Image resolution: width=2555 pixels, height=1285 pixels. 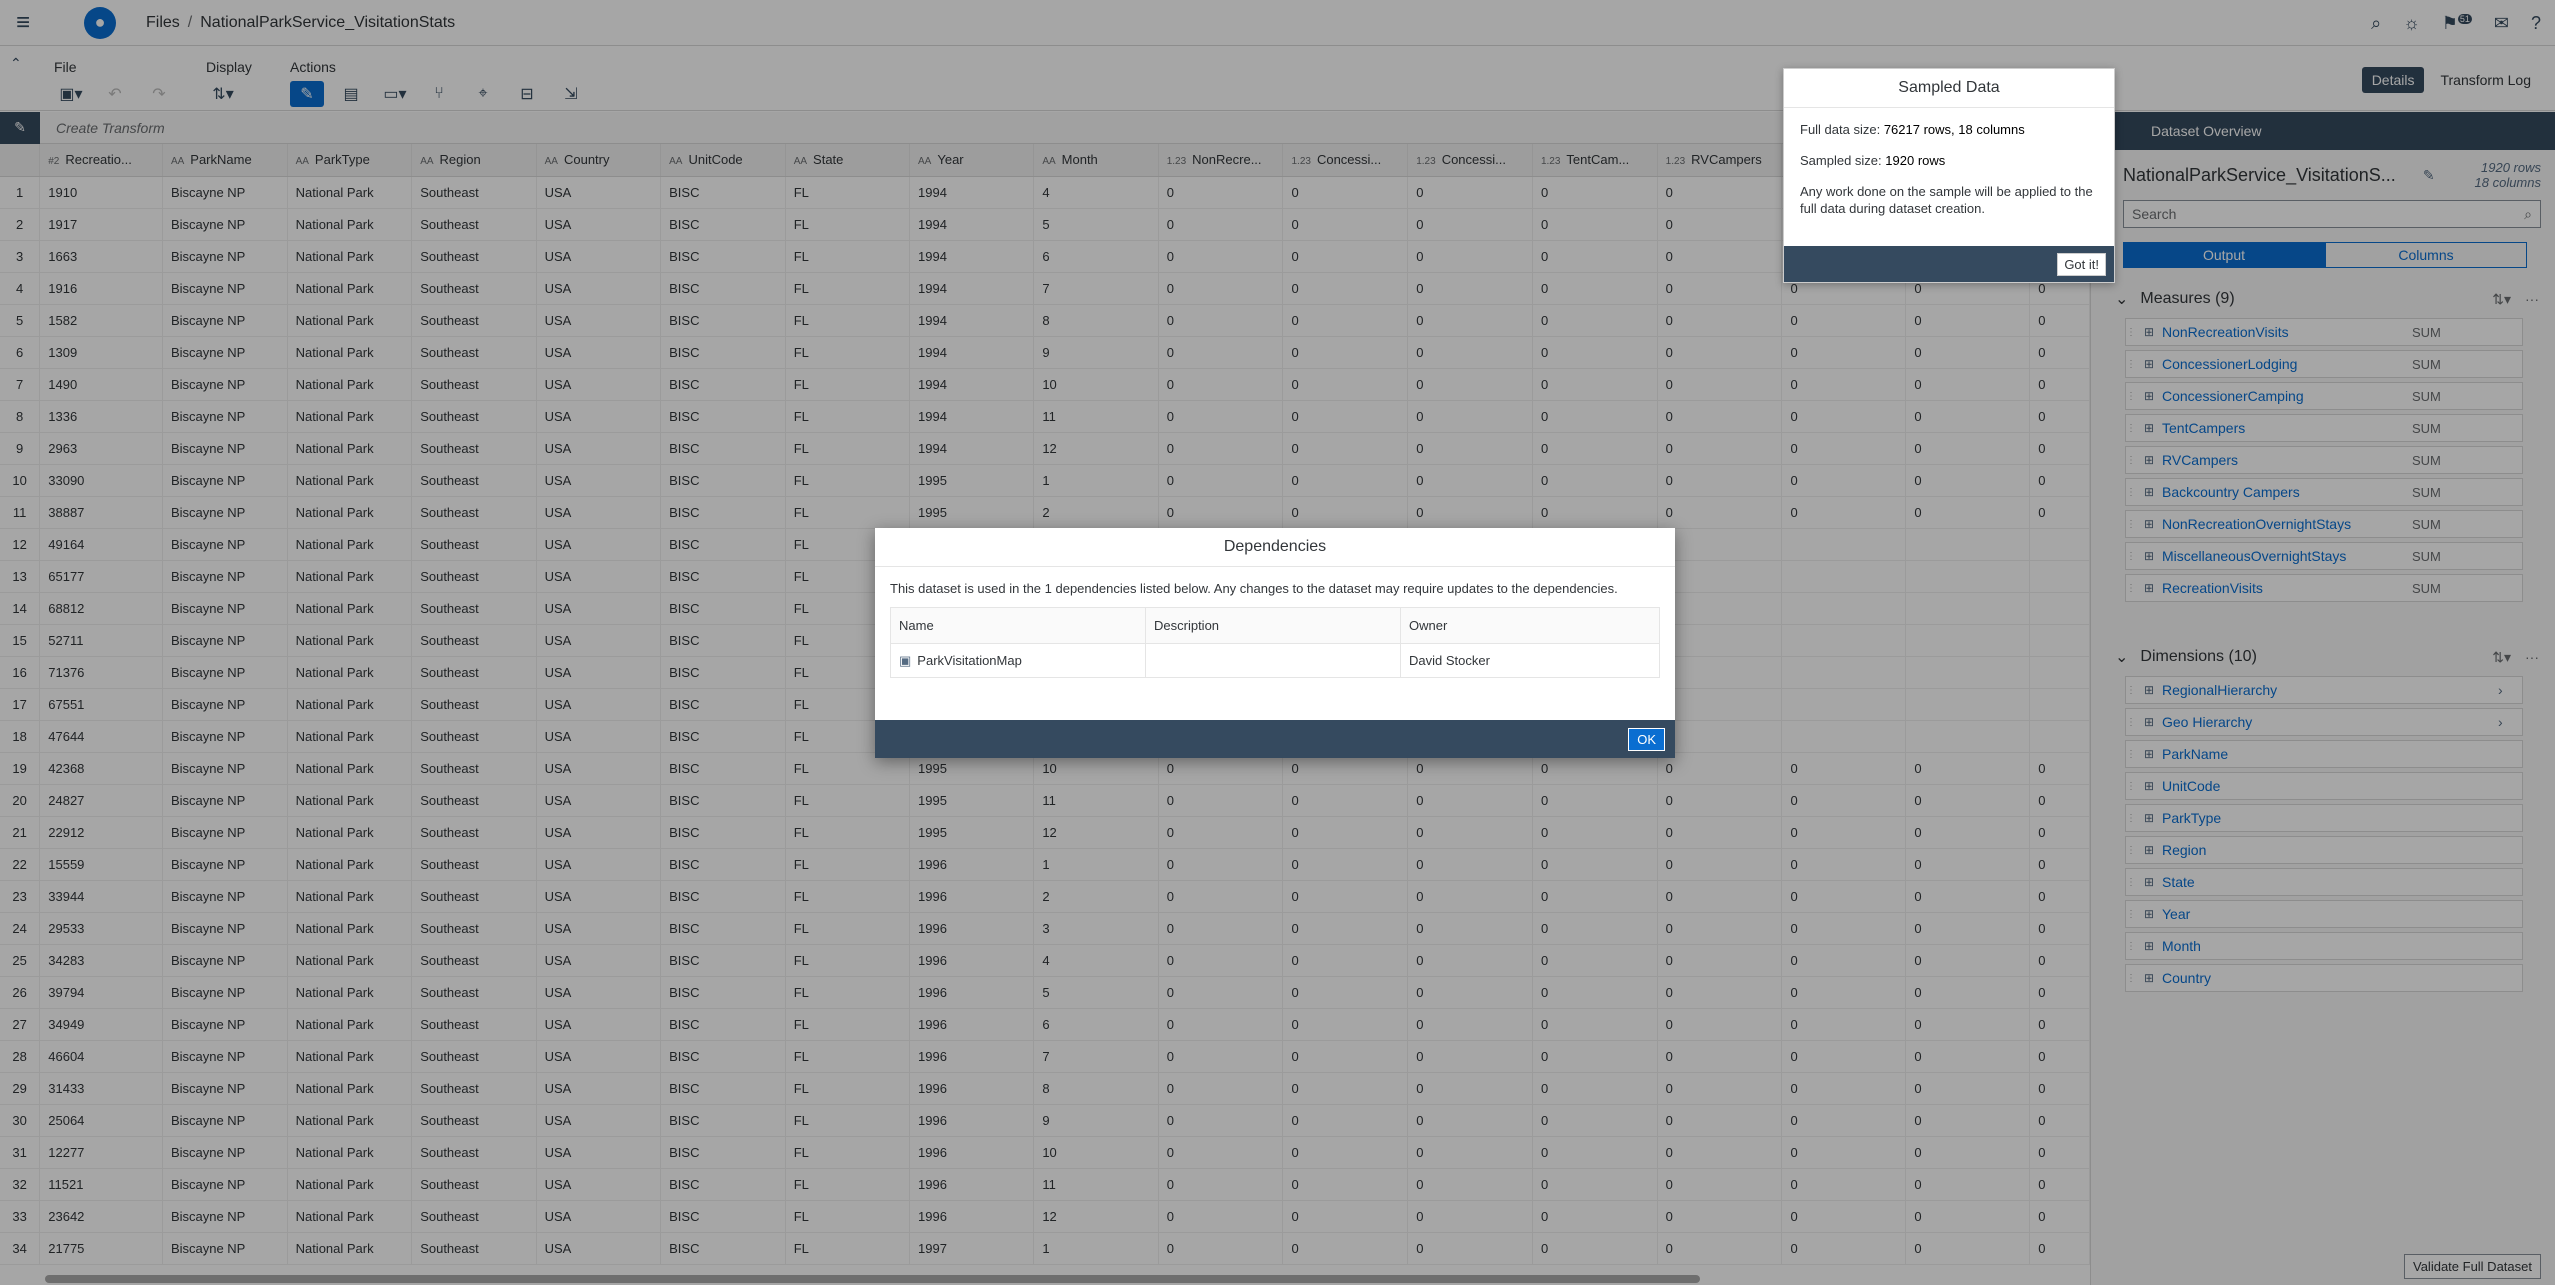 I want to click on story-icon: ▣, so click(x=905, y=660).